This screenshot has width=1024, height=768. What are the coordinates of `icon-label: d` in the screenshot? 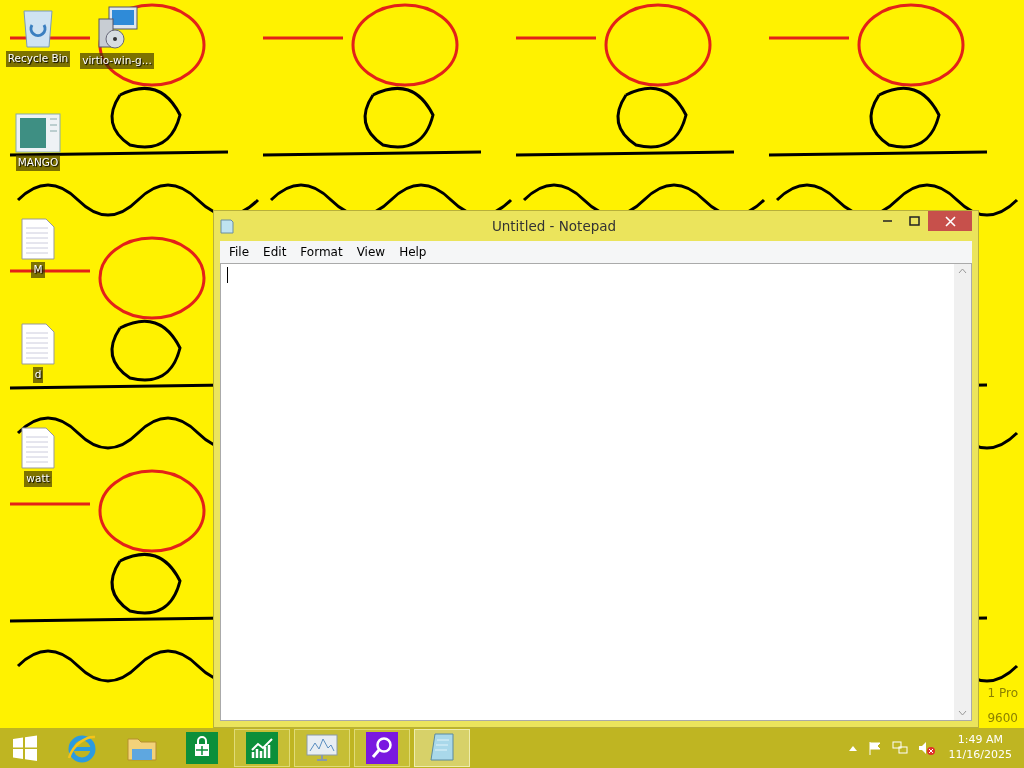 It's located at (38, 375).